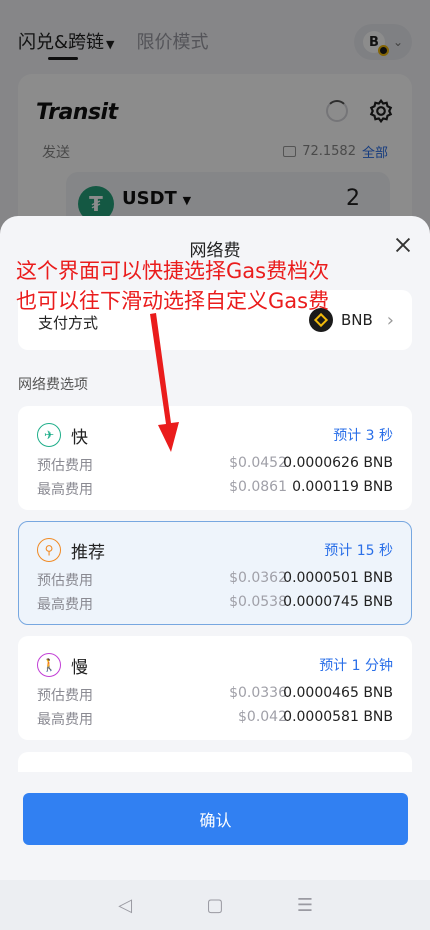 The image size is (430, 930). I want to click on estimated-fee-bnb: 0.0000626 BNB, so click(338, 463).